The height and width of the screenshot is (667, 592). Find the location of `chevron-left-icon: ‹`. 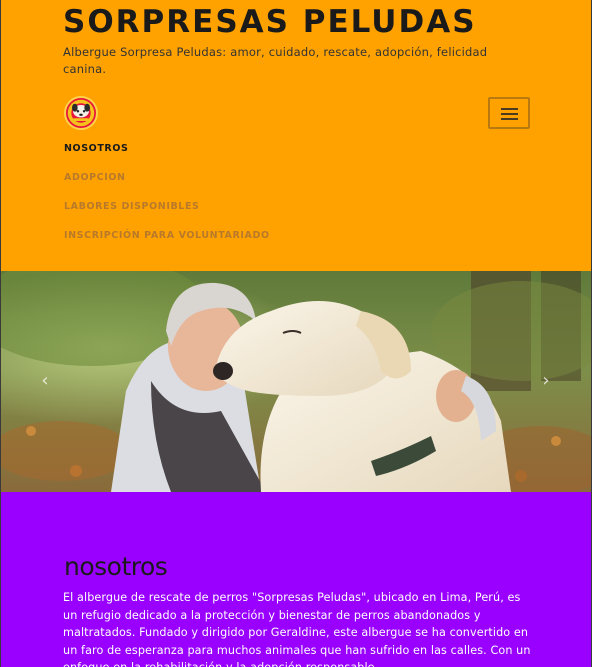

chevron-left-icon: ‹ is located at coordinates (45, 381).